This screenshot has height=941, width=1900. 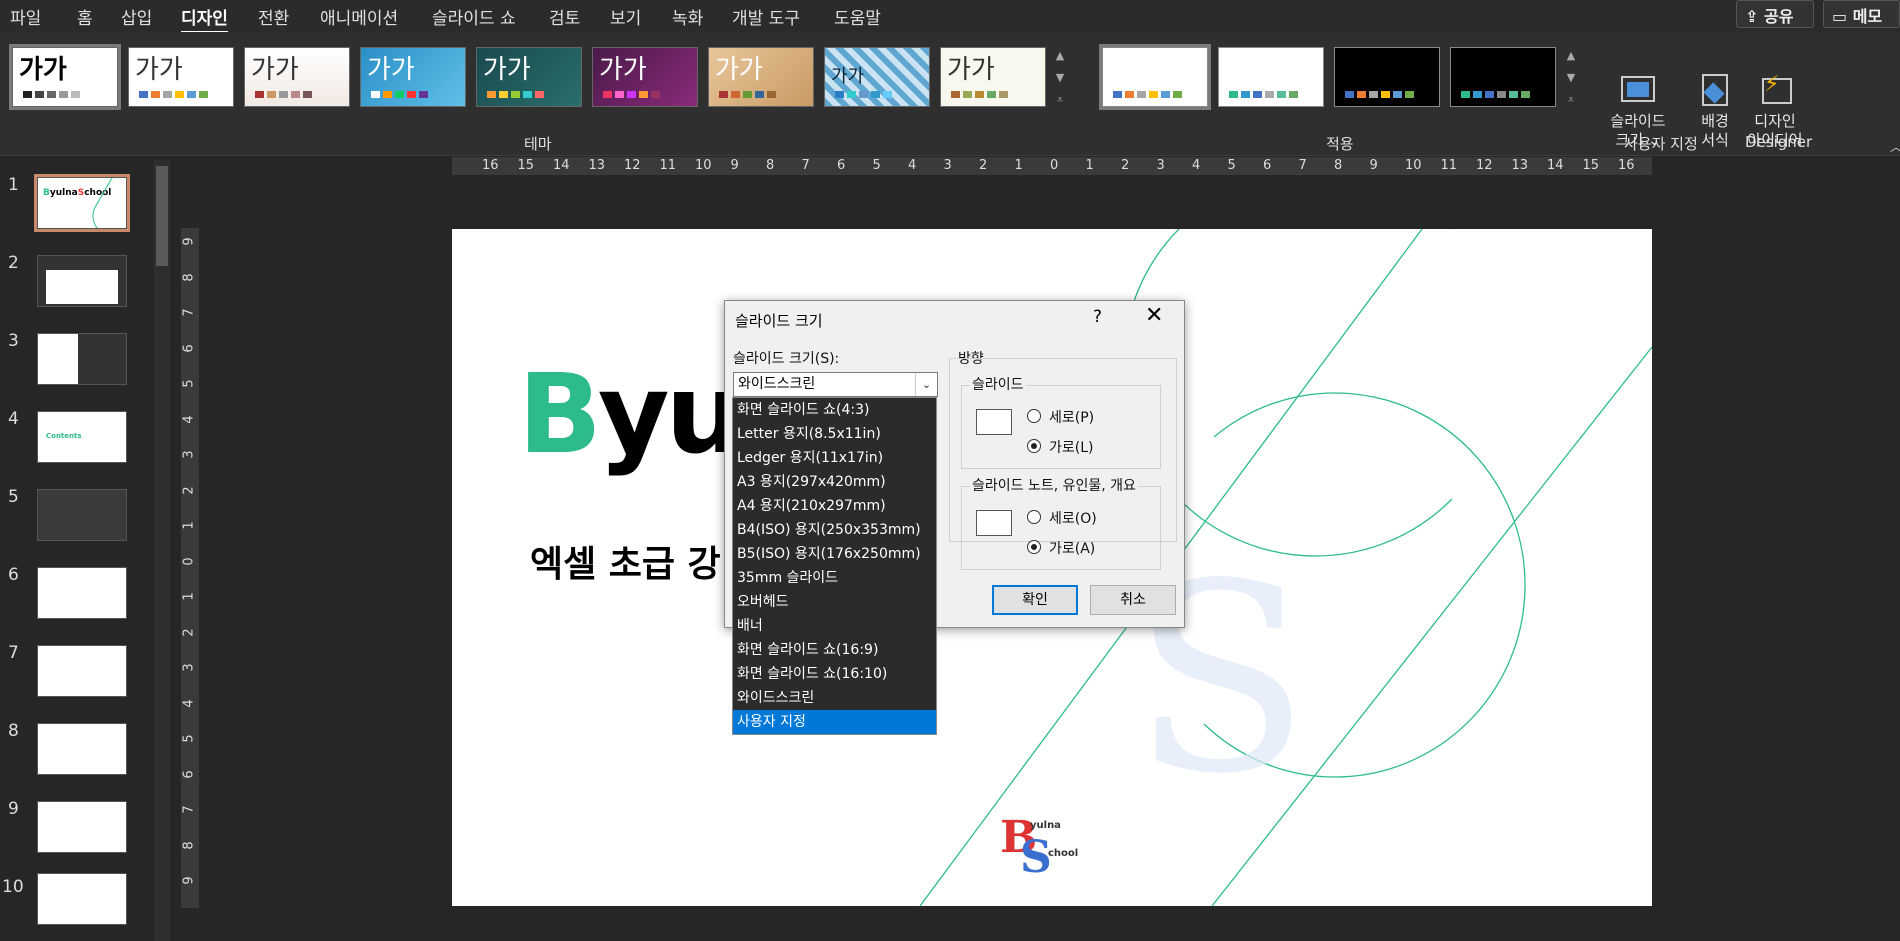 I want to click on dropdown-option: A4 용지(210x297mm), so click(x=834, y=506).